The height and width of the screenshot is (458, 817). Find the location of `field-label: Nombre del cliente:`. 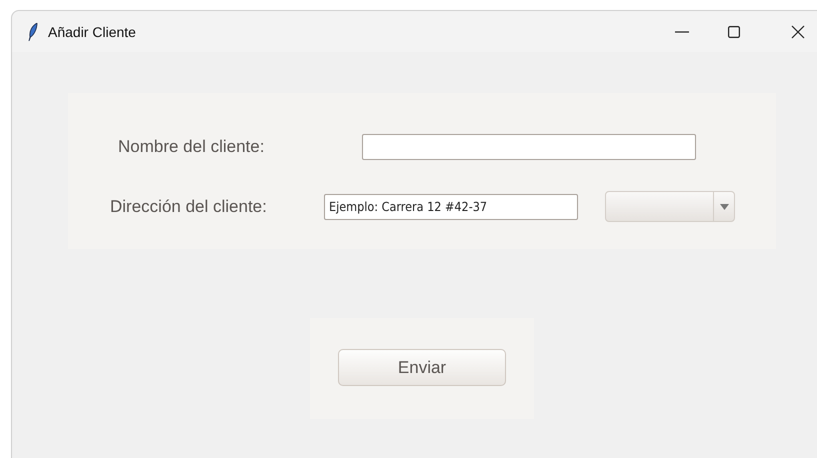

field-label: Nombre del cliente: is located at coordinates (192, 147).